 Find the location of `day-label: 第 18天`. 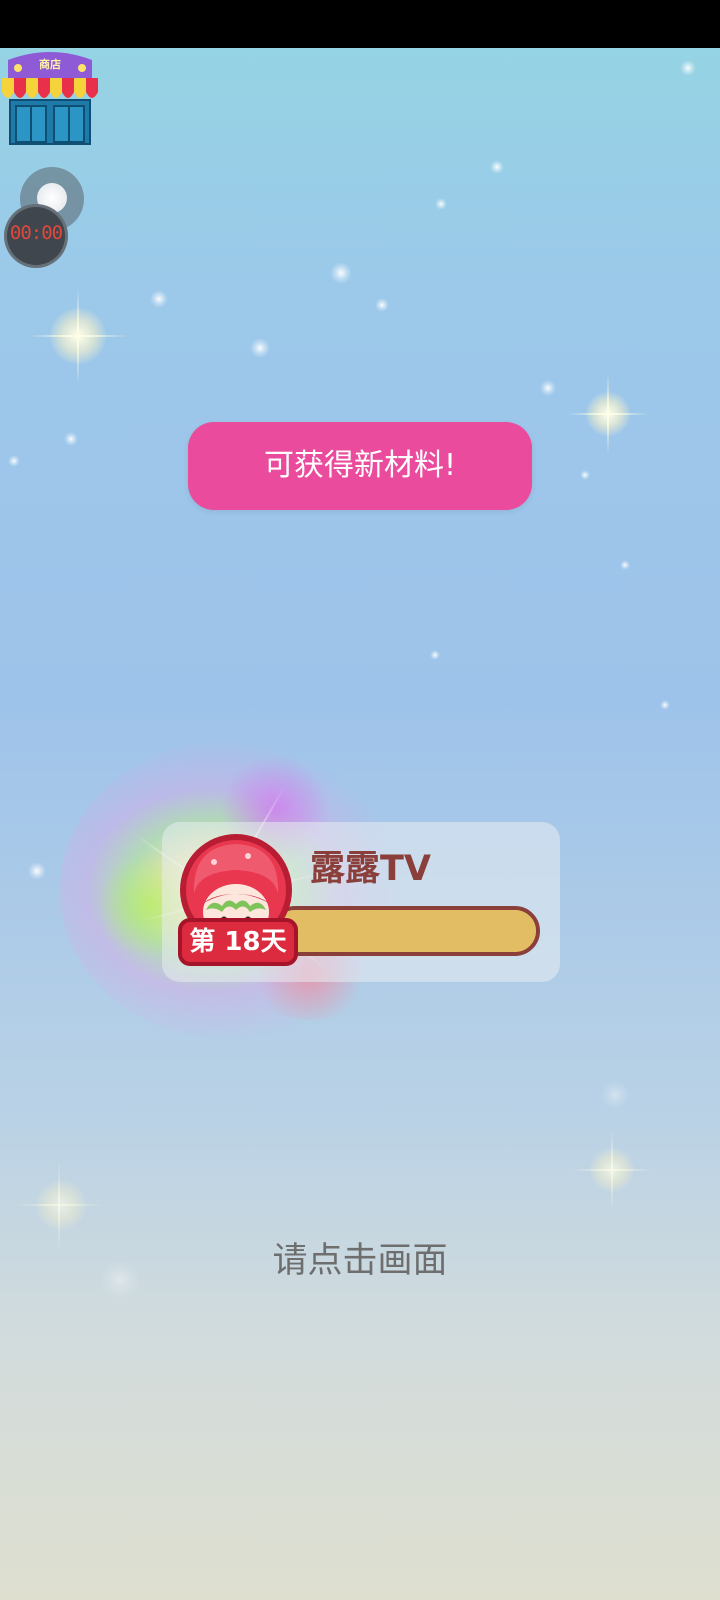

day-label: 第 18天 is located at coordinates (238, 942).